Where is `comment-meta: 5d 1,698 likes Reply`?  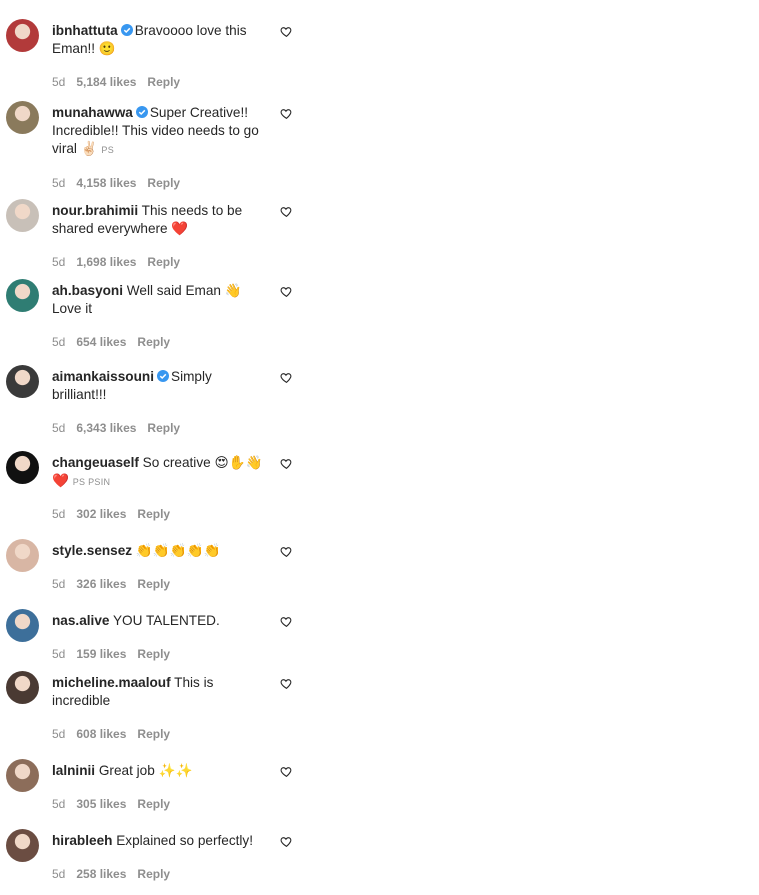 comment-meta: 5d 1,698 likes Reply is located at coordinates (121, 262).